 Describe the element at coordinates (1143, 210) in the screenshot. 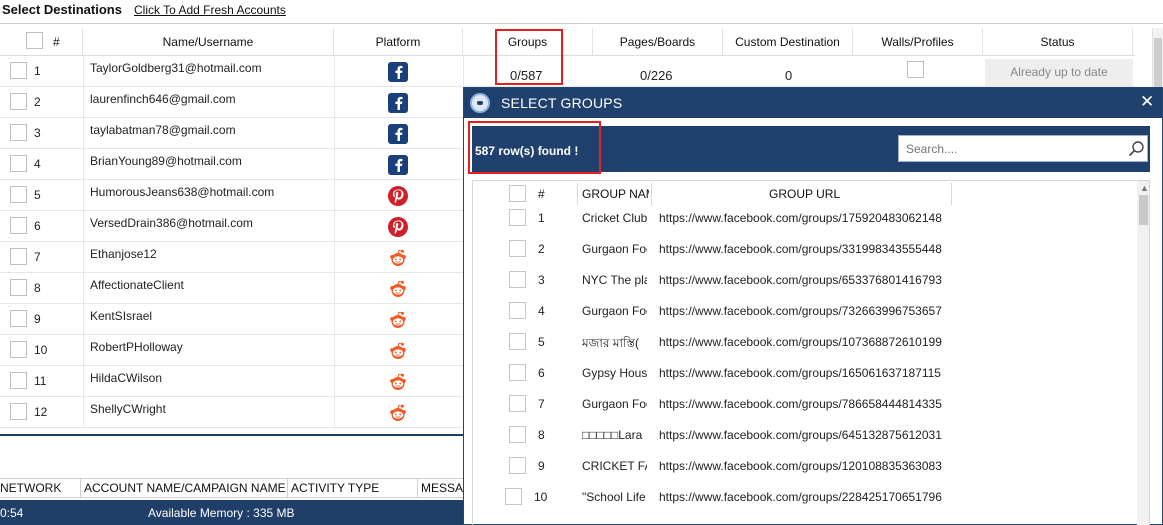

I see `groups-scrollbar-thumb` at that location.